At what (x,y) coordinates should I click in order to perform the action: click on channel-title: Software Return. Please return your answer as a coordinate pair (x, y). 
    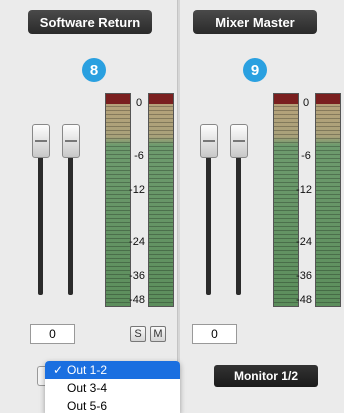
    Looking at the image, I should click on (90, 22).